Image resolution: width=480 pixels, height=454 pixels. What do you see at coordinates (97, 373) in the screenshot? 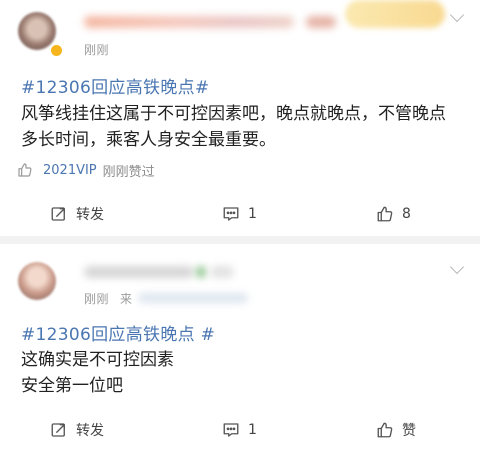
I see `post-content: 这确实是不可控因素 安全第一位吧` at bounding box center [97, 373].